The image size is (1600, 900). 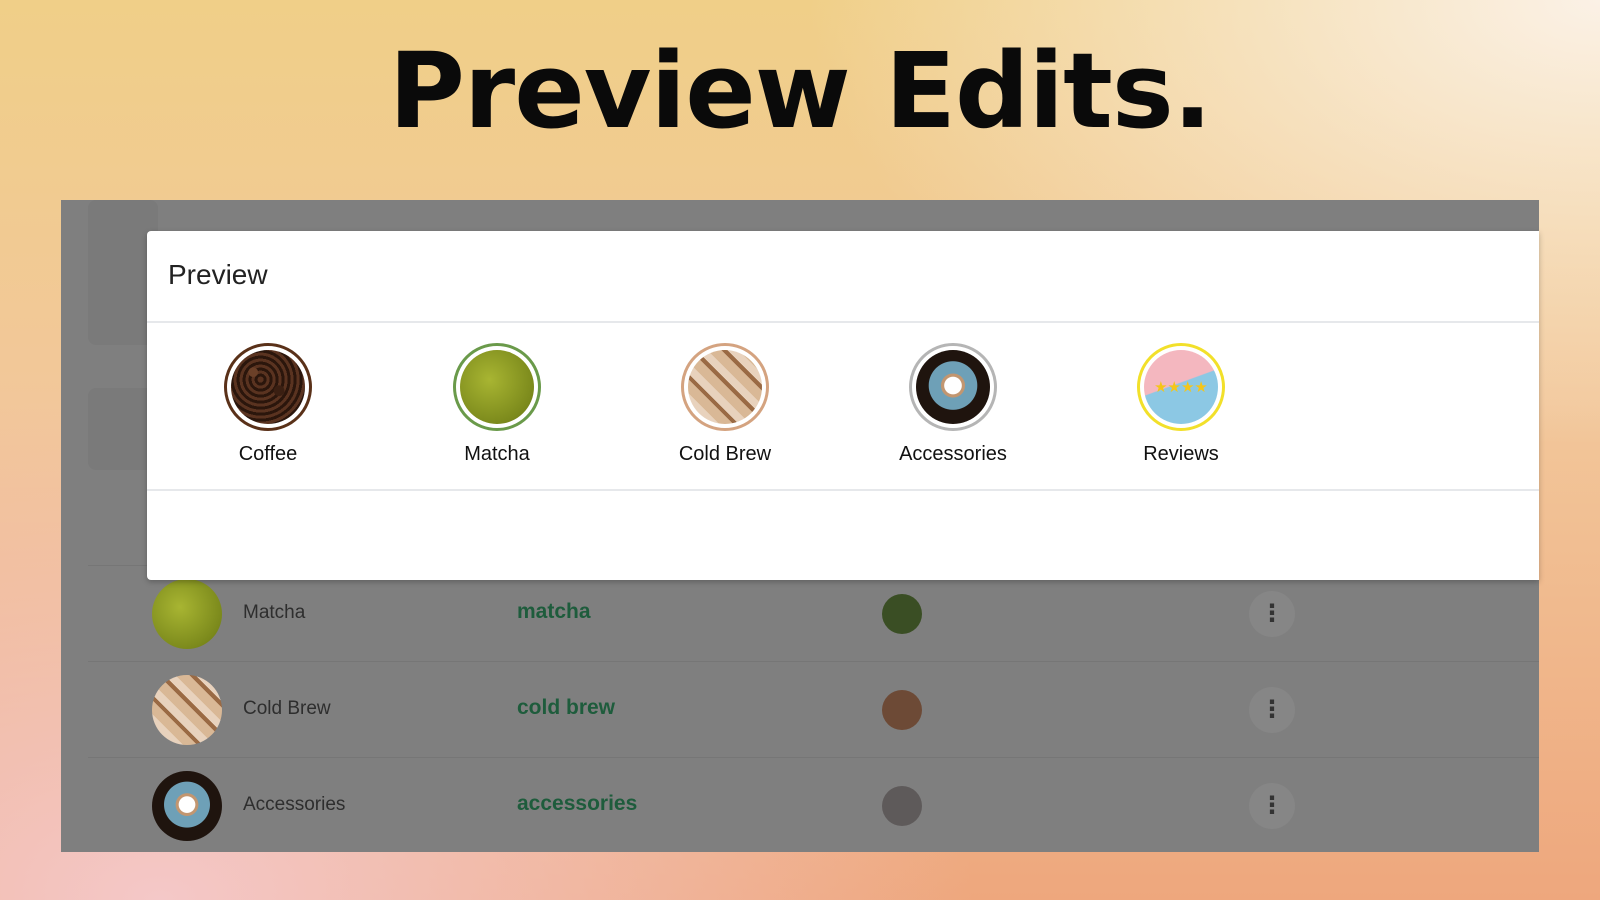 I want to click on accessories-image, so click(x=953, y=387).